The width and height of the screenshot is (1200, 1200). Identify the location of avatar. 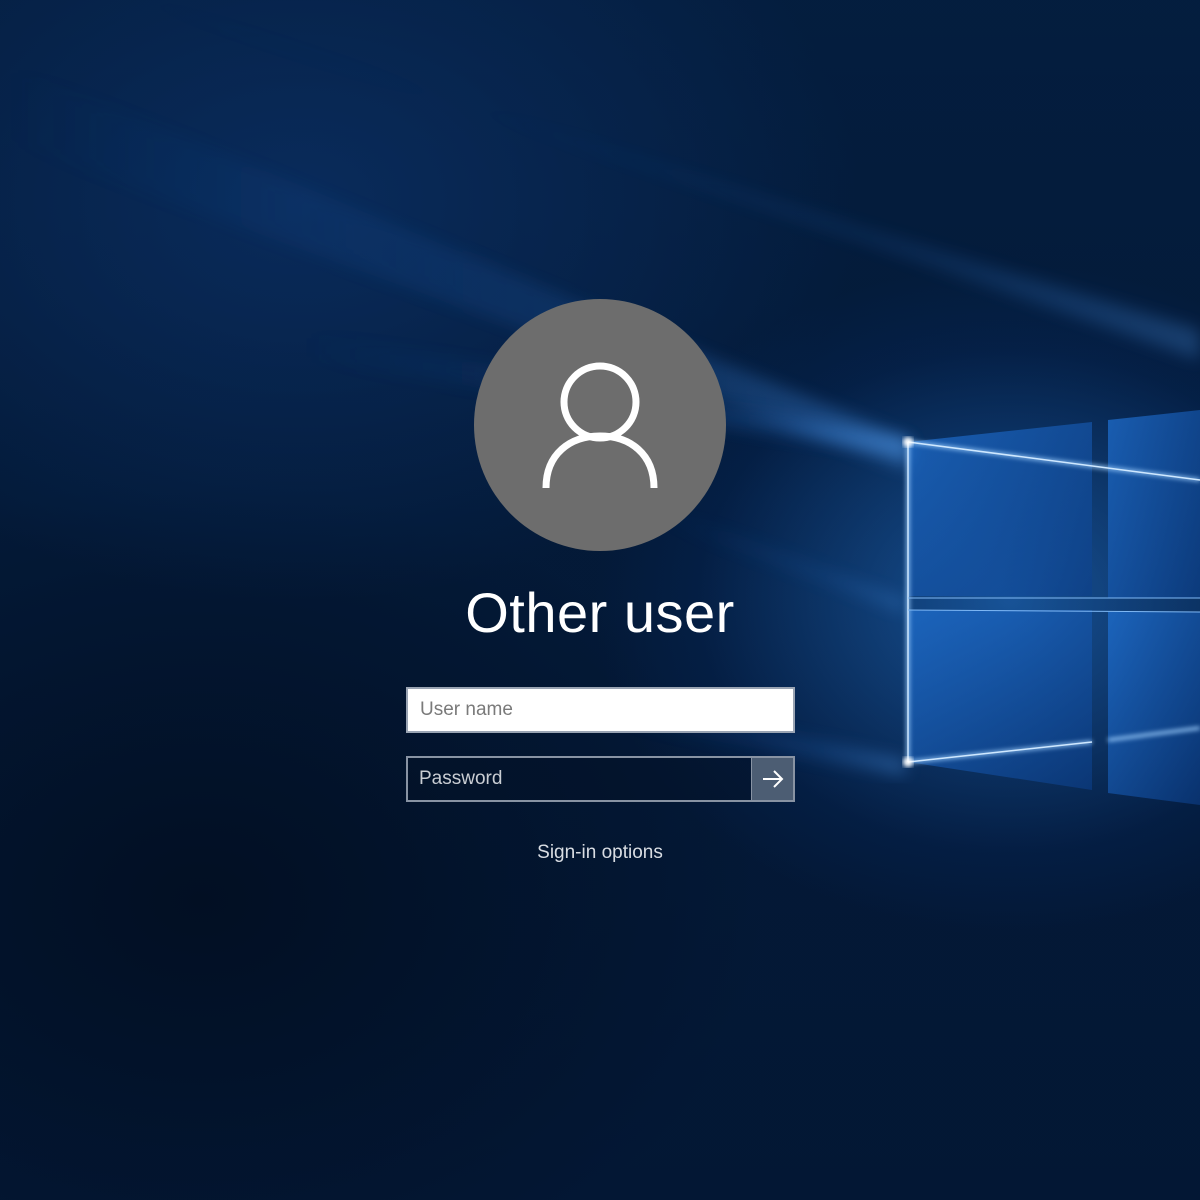
(600, 425).